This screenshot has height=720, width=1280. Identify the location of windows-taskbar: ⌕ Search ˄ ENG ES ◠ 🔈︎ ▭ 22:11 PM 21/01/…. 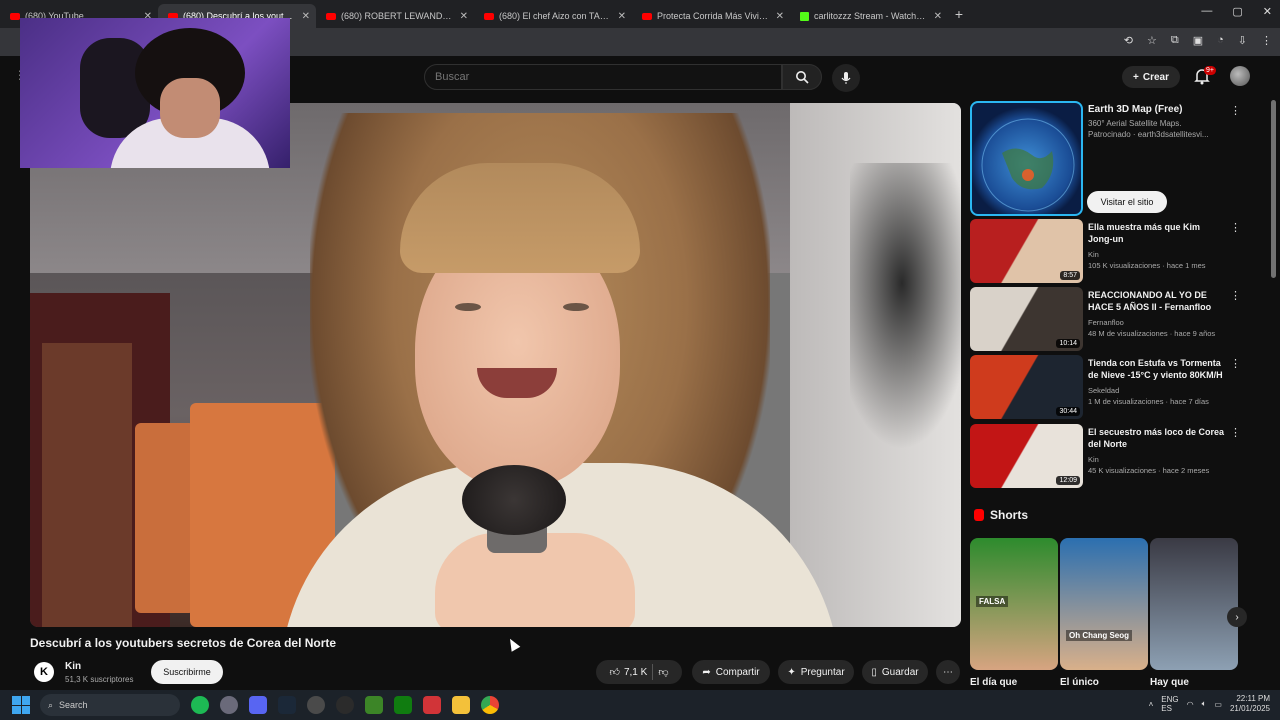
(640, 705).